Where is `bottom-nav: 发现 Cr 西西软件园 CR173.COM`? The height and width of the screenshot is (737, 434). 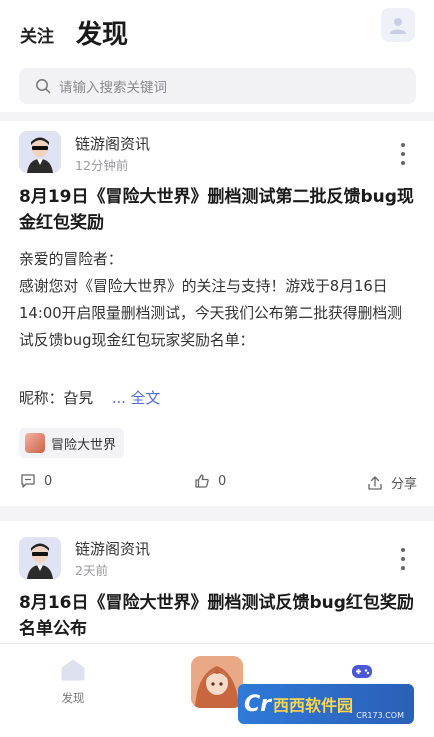 bottom-nav: 发现 Cr 西西软件园 CR173.COM is located at coordinates (217, 690).